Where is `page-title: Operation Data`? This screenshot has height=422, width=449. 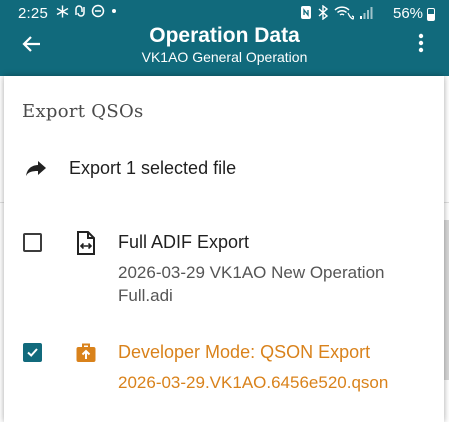 page-title: Operation Data is located at coordinates (224, 35).